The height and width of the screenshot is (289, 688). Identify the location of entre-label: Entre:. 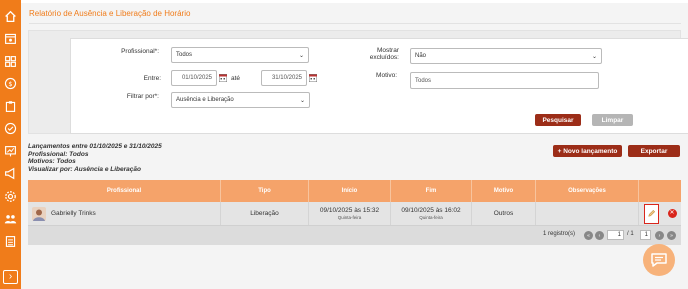
(152, 78).